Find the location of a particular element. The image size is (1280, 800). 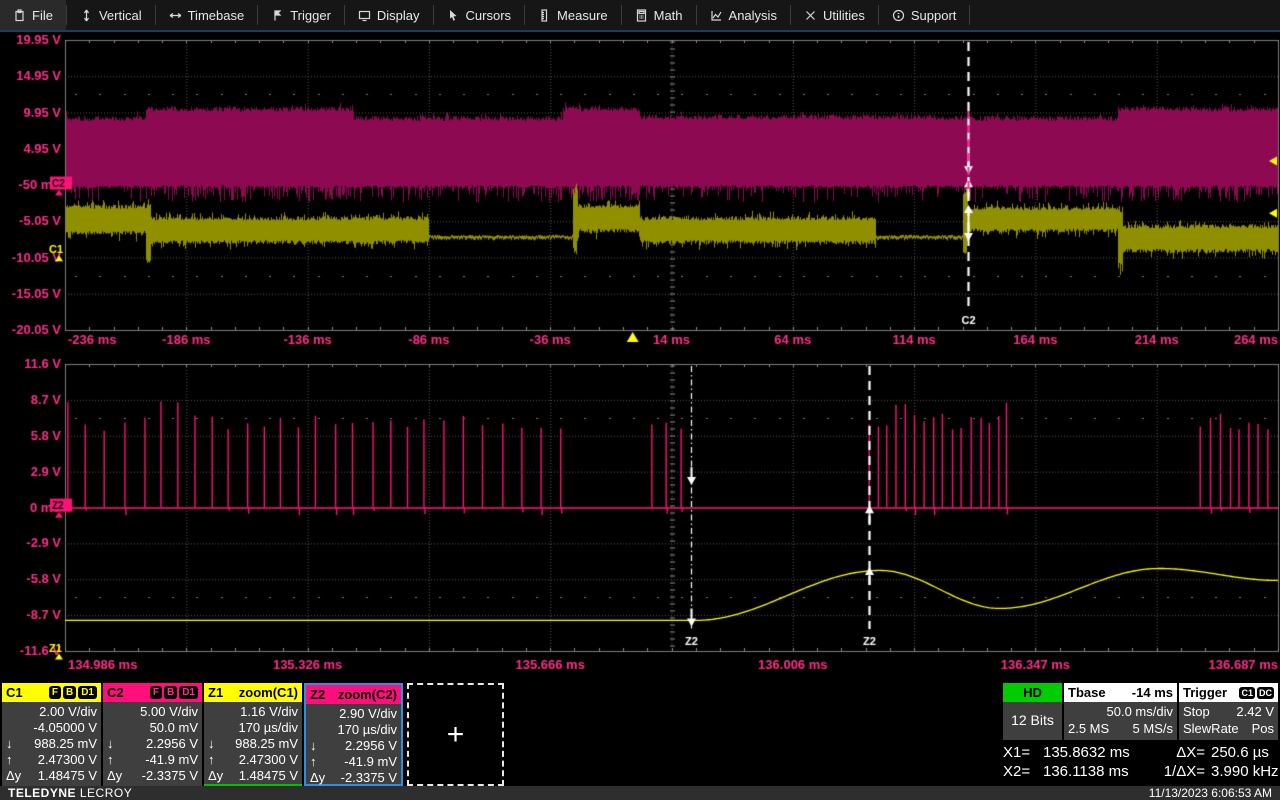

vertical-icon is located at coordinates (86, 15).